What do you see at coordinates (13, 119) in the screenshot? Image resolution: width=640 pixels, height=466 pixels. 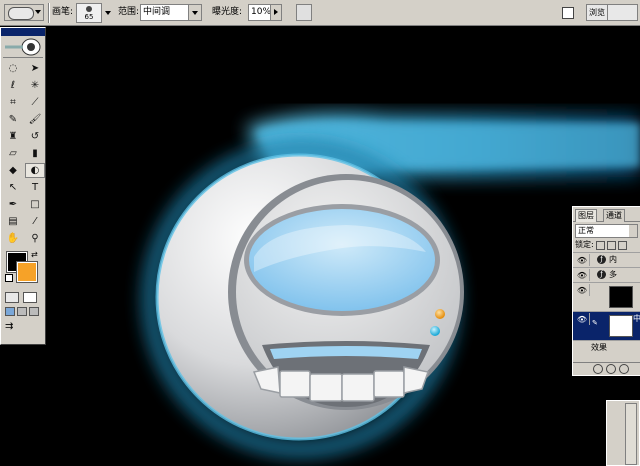 I see `healing-brush-tool-icon: ✎` at bounding box center [13, 119].